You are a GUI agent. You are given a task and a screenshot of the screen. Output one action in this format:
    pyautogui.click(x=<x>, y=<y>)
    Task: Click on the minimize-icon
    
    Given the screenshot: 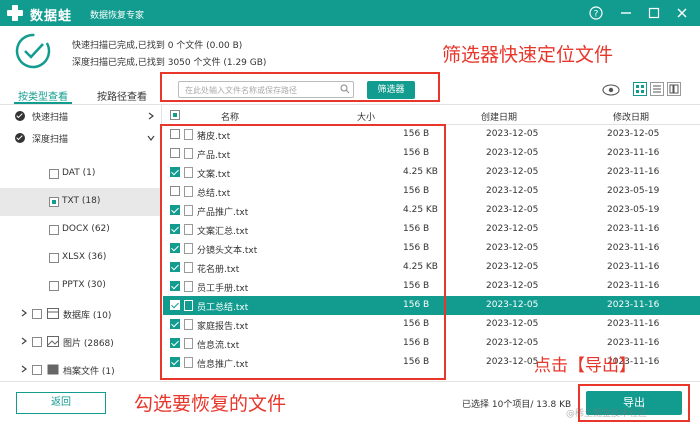 What is the action you would take?
    pyautogui.click(x=626, y=13)
    